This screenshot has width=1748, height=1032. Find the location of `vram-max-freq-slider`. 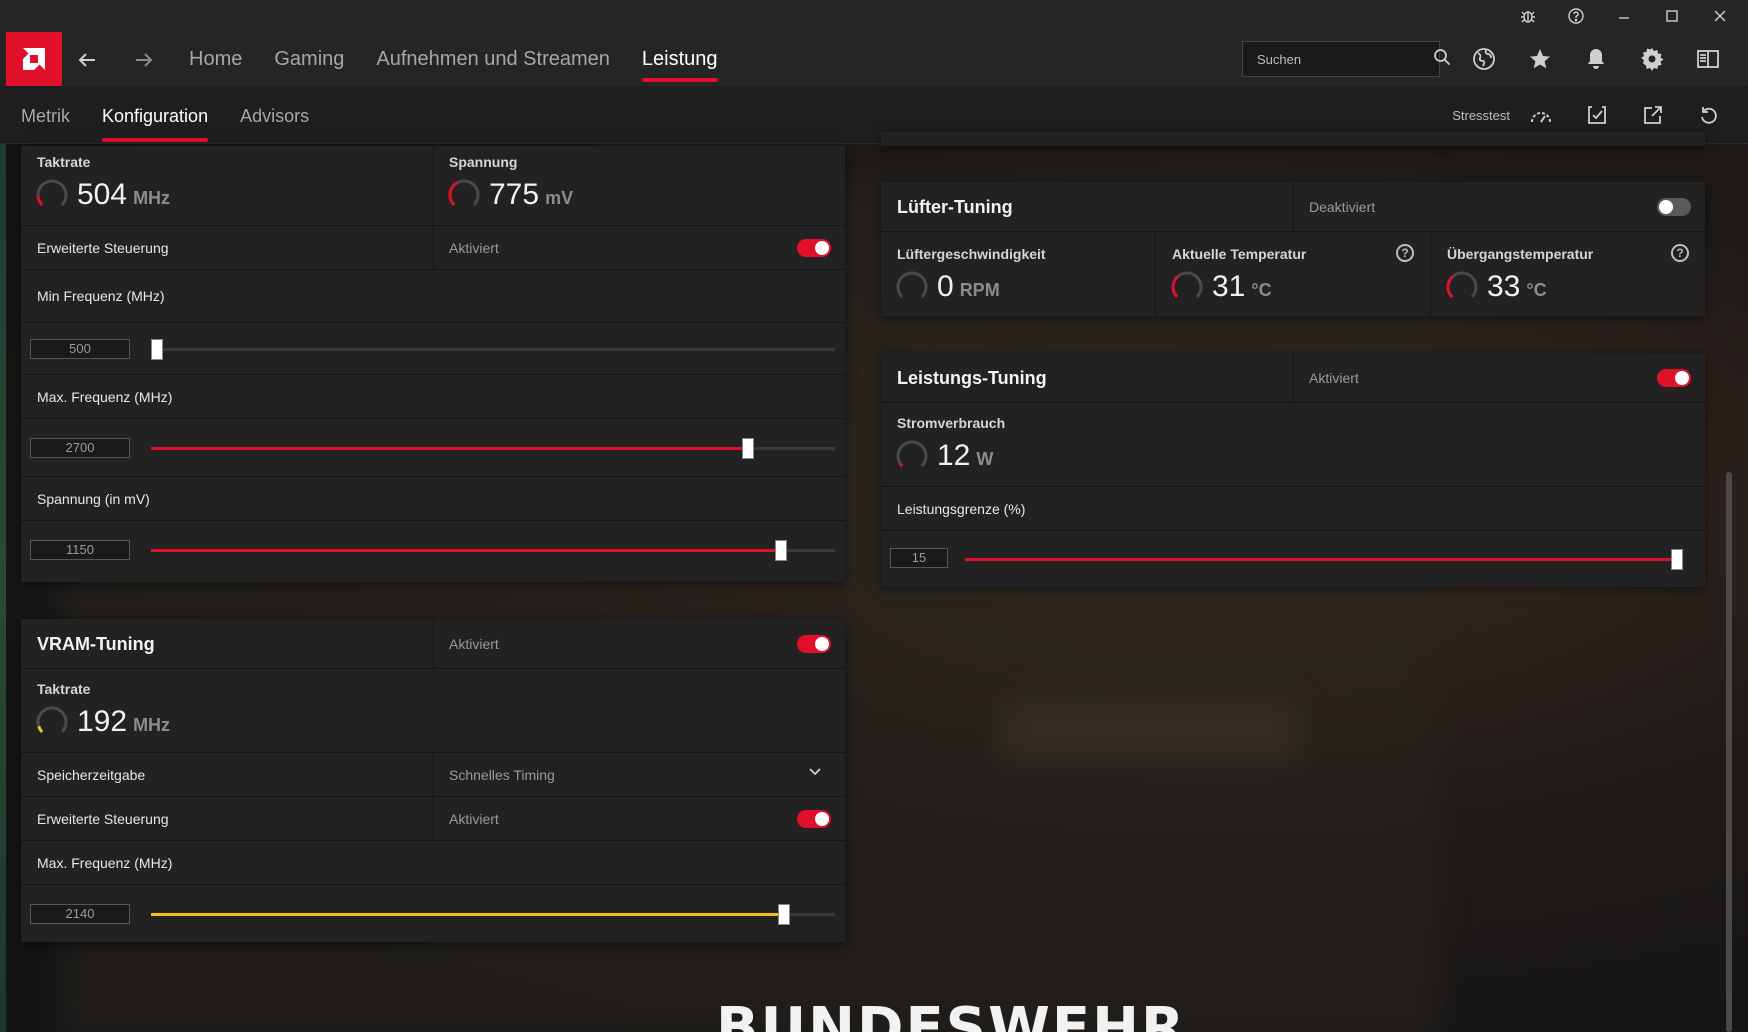

vram-max-freq-slider is located at coordinates (493, 914).